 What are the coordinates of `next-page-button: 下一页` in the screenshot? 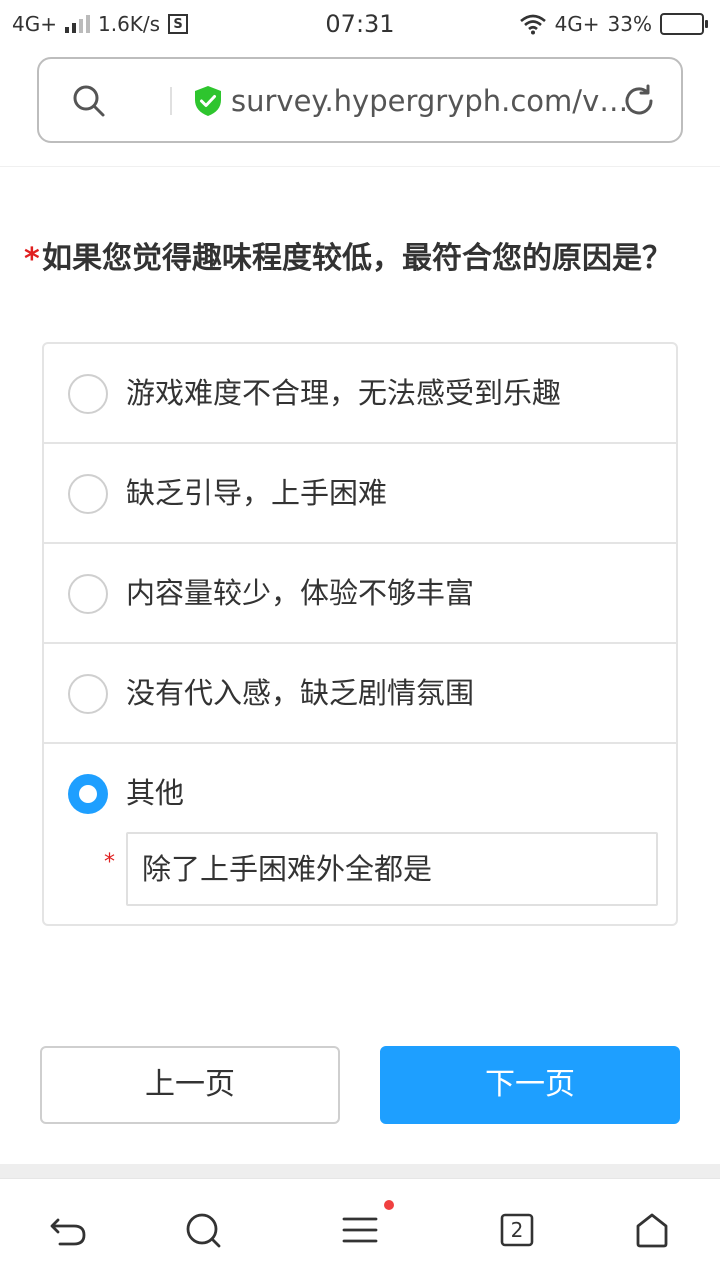 It's located at (530, 1085).